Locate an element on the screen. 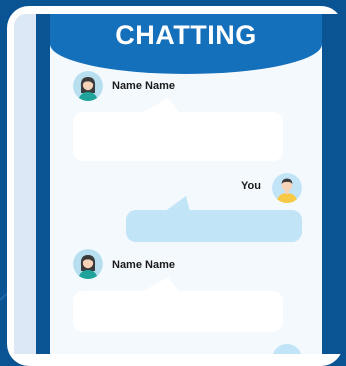 The width and height of the screenshot is (346, 366). message-bubble-outgoing is located at coordinates (214, 226).